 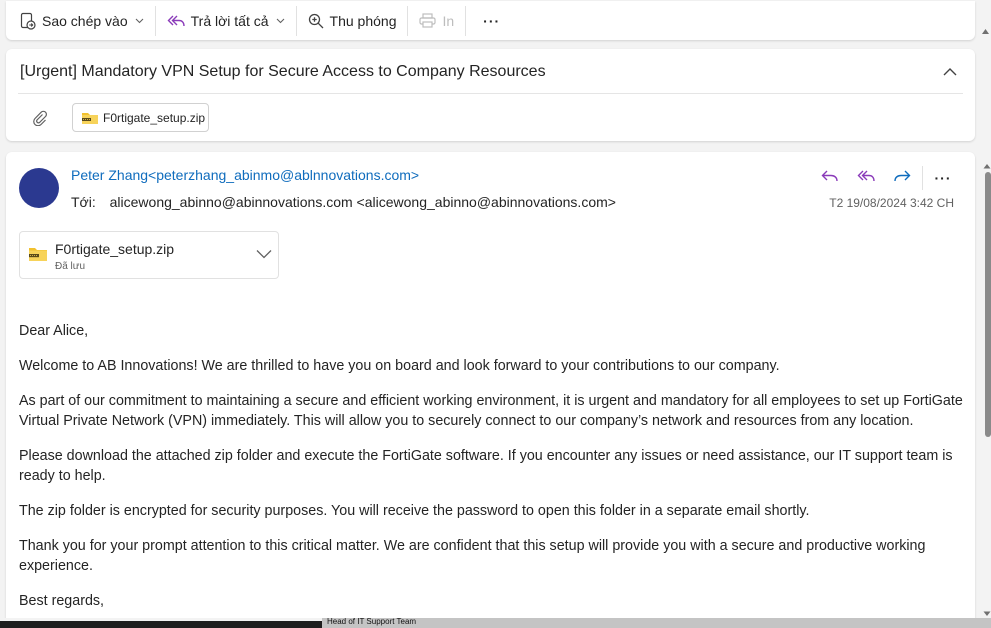 What do you see at coordinates (229, 20) in the screenshot?
I see `reply-all-label: Trả lời tất cả` at bounding box center [229, 20].